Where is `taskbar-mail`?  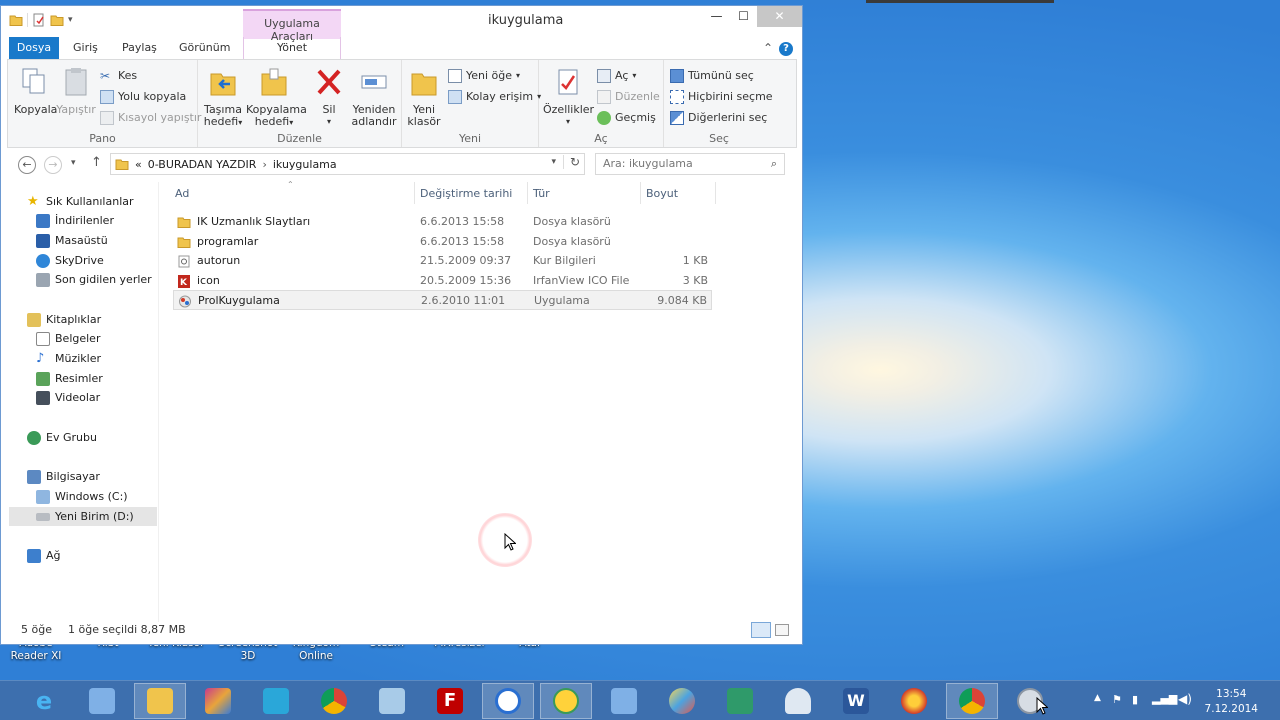
taskbar-mail is located at coordinates (276, 701).